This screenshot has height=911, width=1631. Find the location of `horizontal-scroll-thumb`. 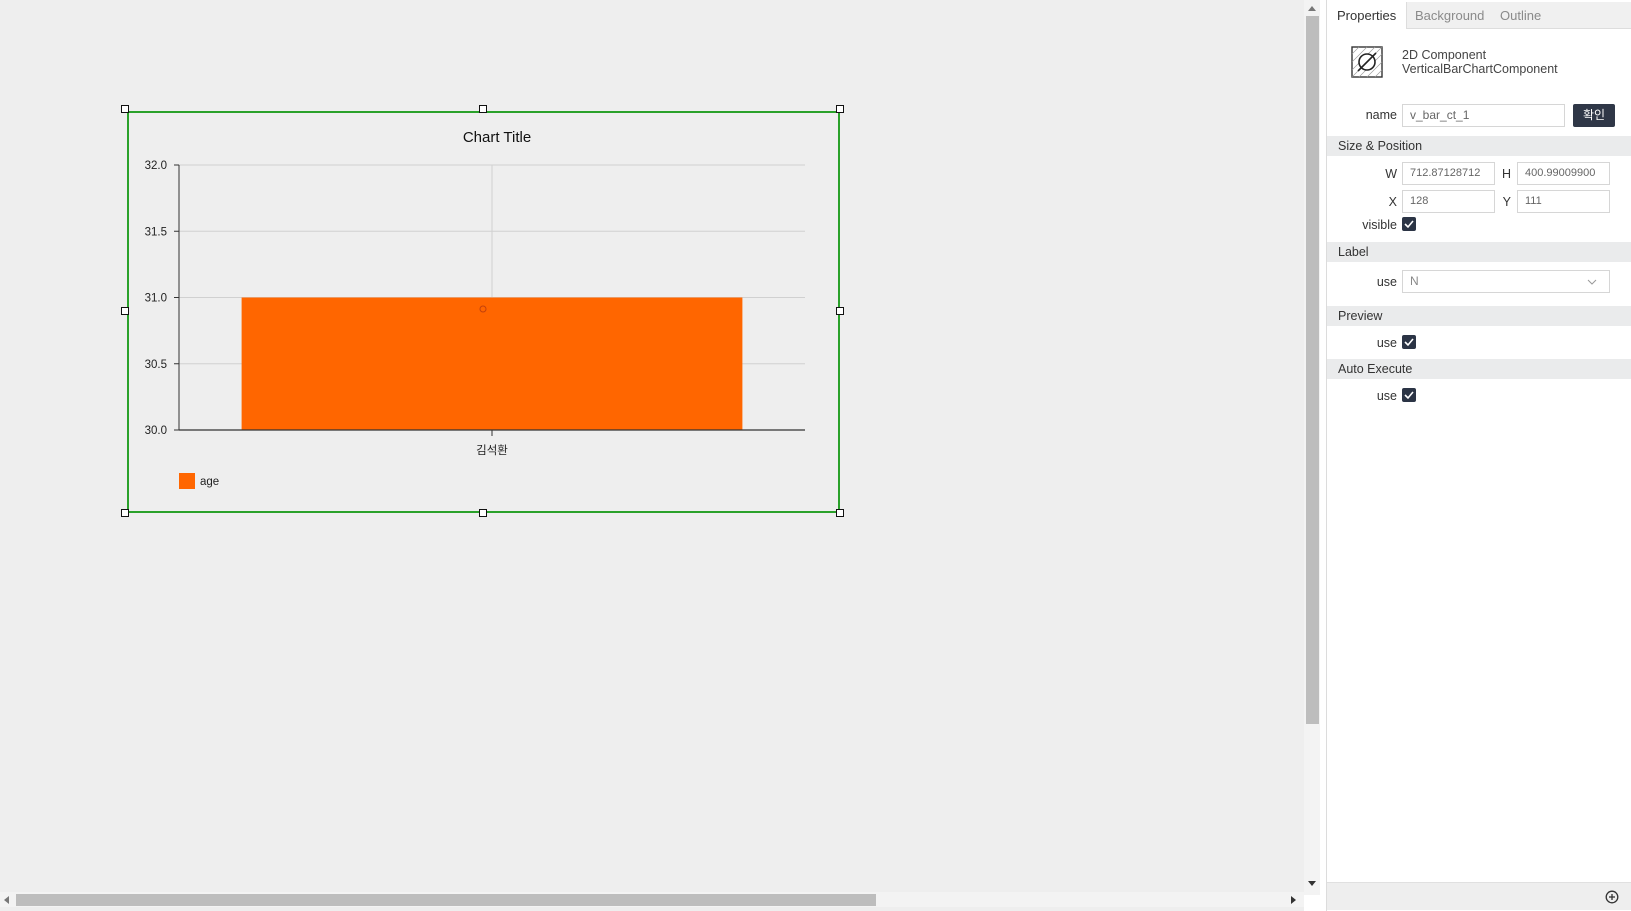

horizontal-scroll-thumb is located at coordinates (446, 900).